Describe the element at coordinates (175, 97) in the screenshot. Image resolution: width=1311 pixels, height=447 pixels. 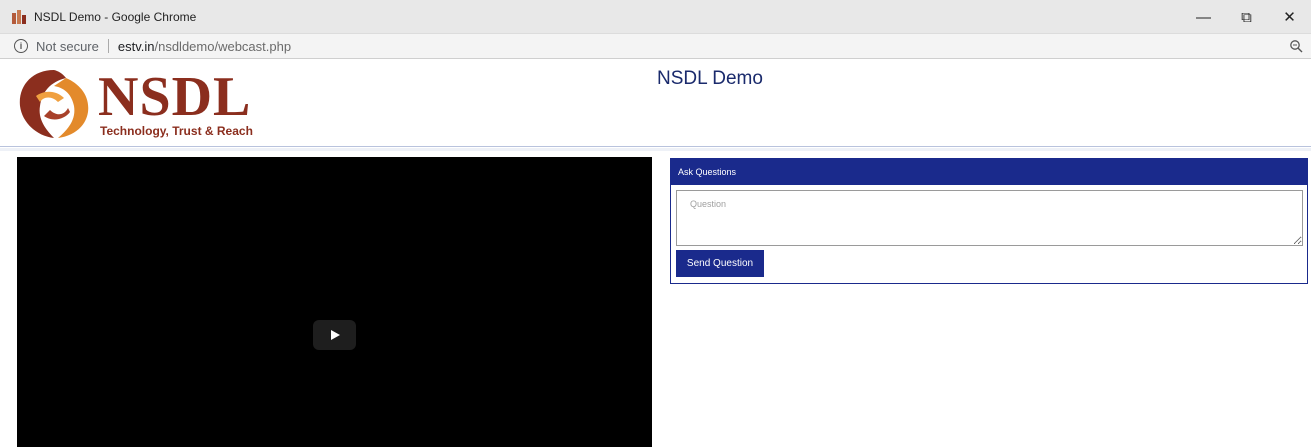
I see `logo-wordmark: NSDL` at that location.